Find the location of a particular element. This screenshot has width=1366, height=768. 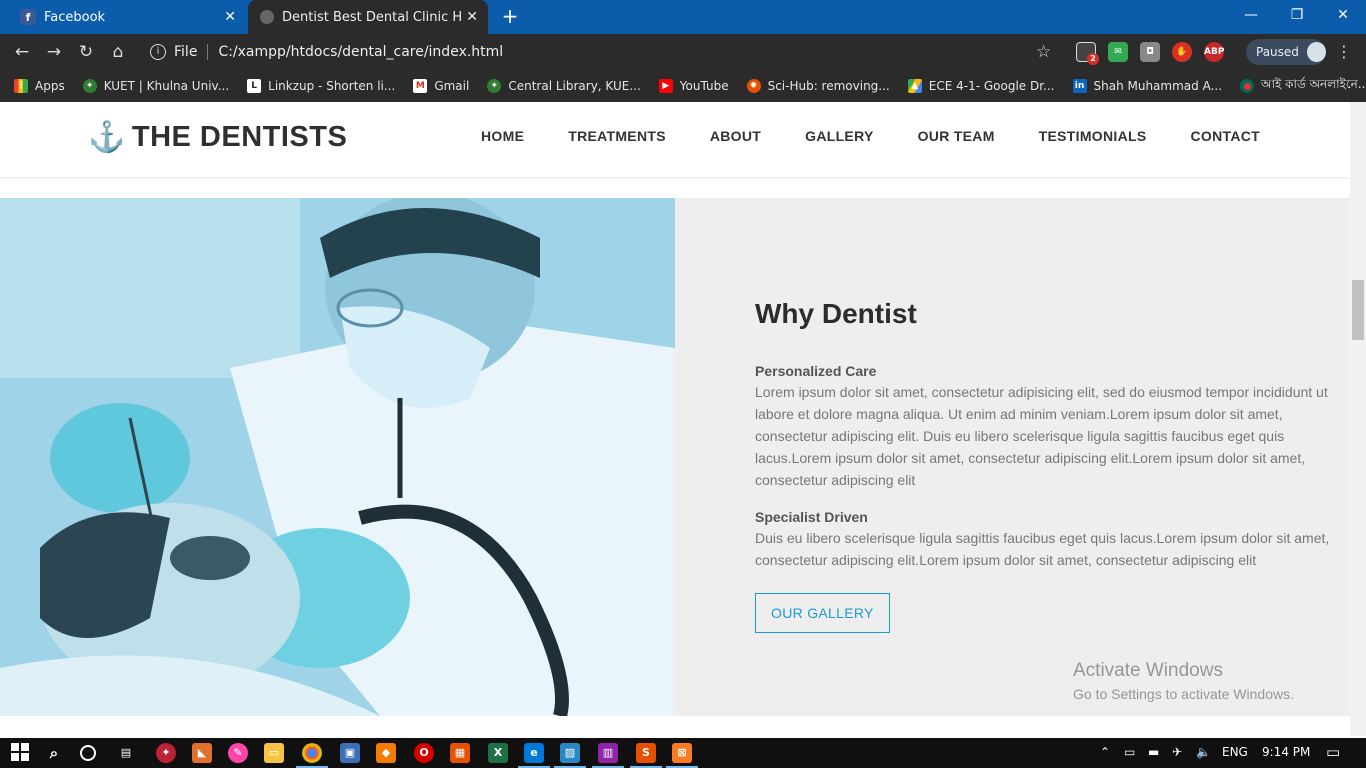

search-icon: ⌕ is located at coordinates (54, 753).